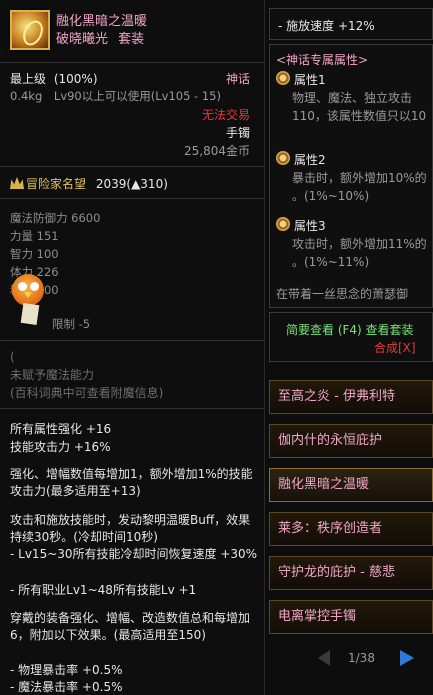  I want to click on stat-1: 力量 151, so click(34, 236).